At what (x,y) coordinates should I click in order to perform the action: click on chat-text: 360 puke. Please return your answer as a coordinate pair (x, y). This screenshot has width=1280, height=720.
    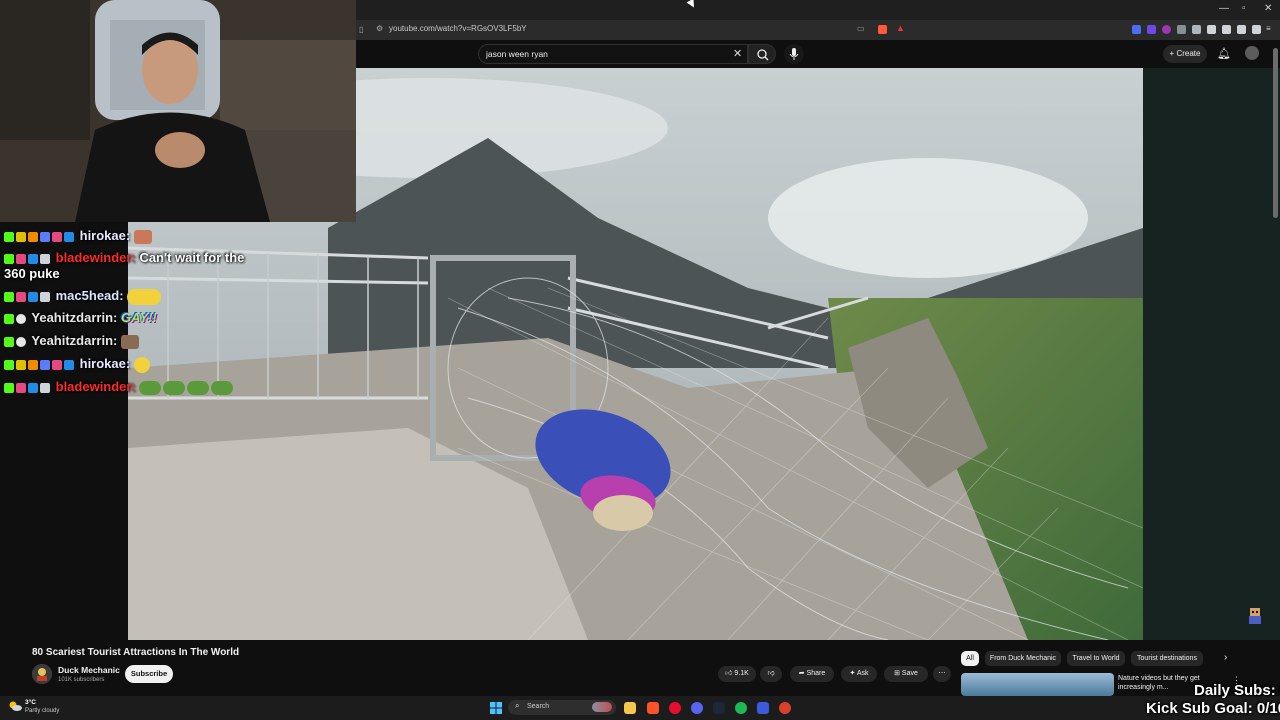
    Looking at the image, I should click on (32, 273).